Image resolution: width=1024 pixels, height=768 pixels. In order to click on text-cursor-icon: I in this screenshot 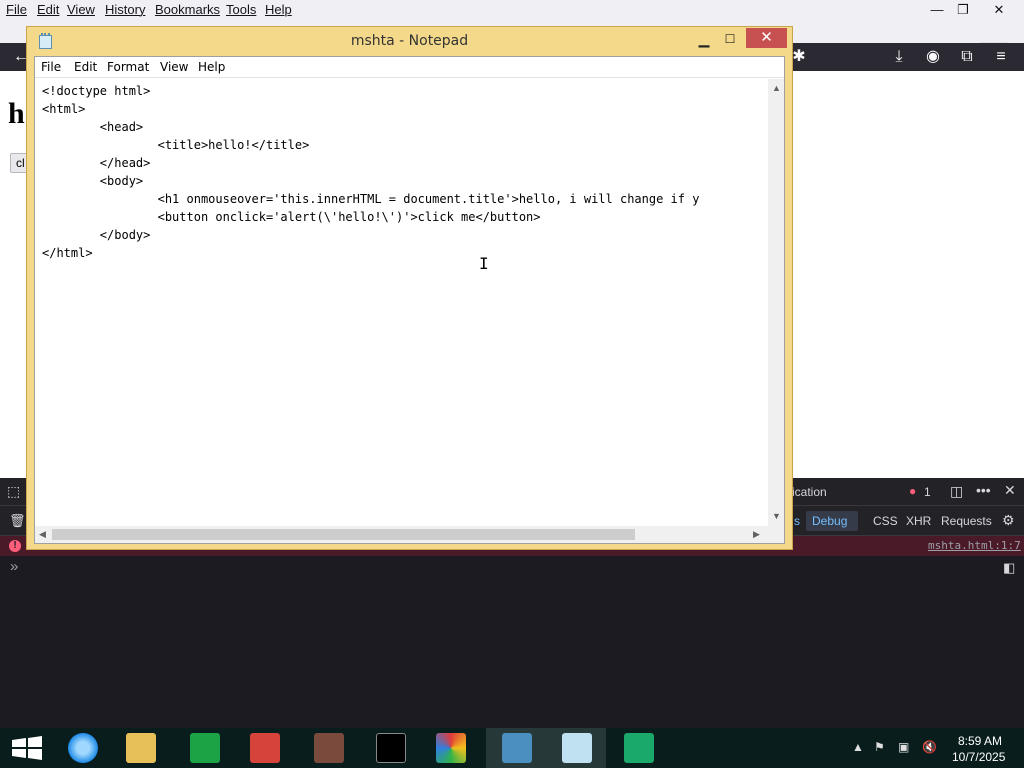, I will do `click(484, 263)`.